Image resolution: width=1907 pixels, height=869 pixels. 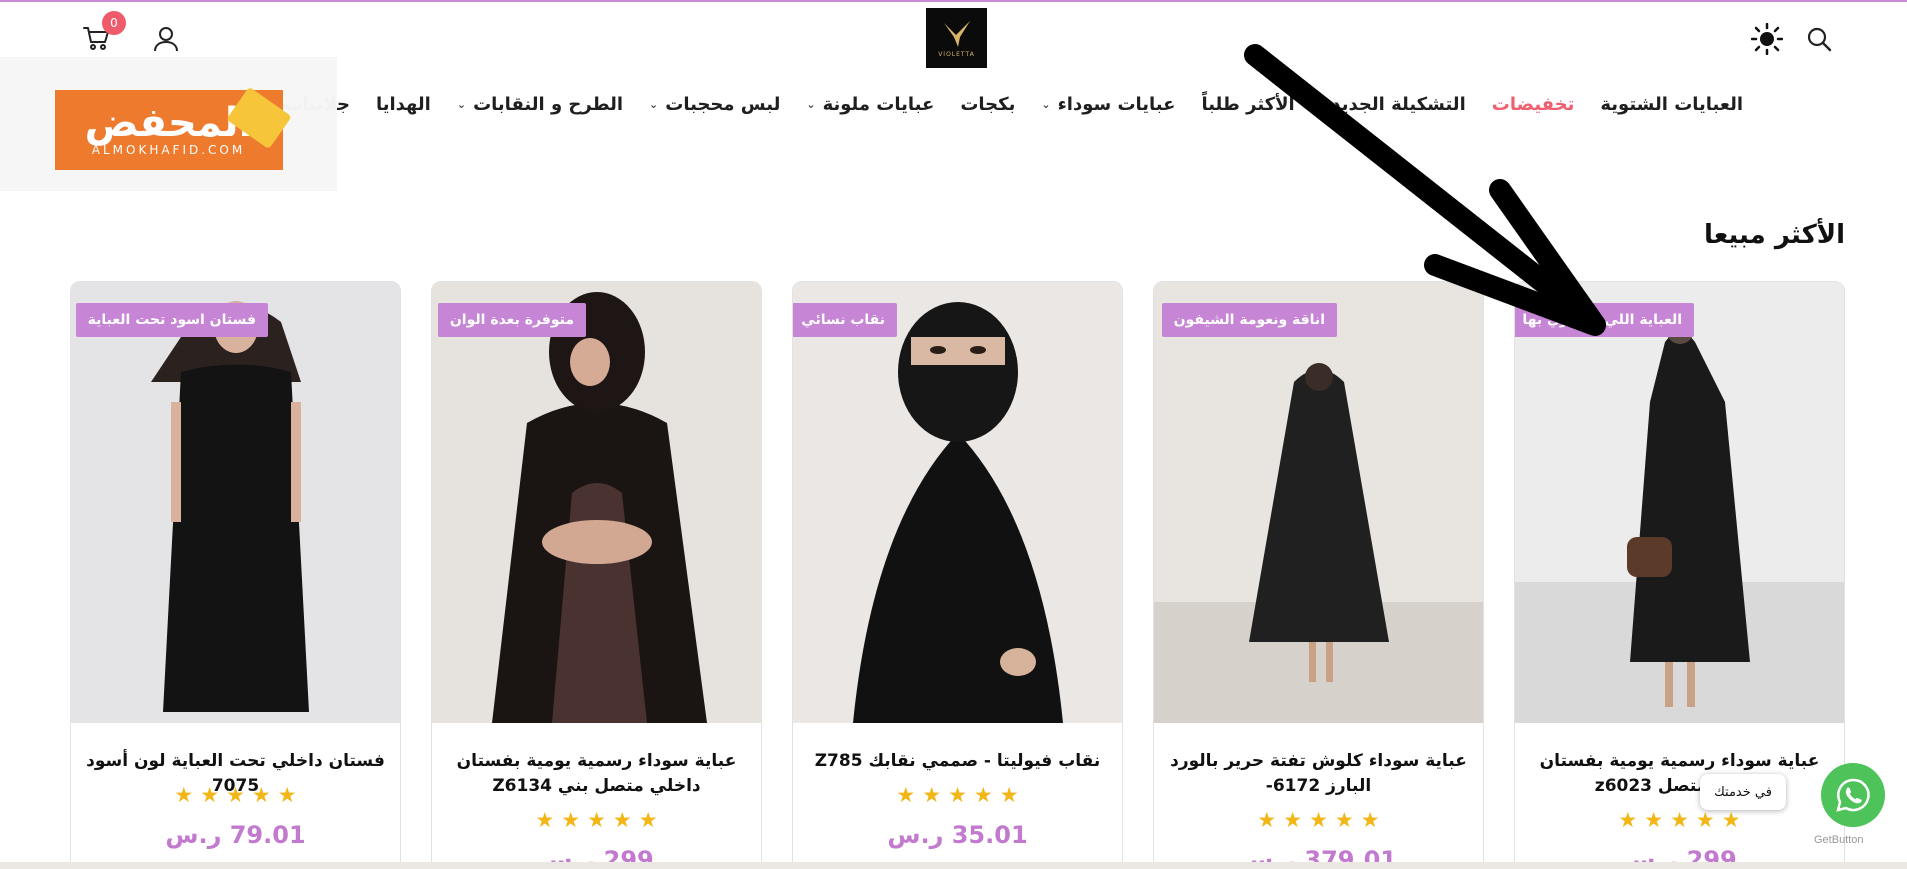 I want to click on product-badge: اناقة ونعومة الشيفون, so click(x=1249, y=320).